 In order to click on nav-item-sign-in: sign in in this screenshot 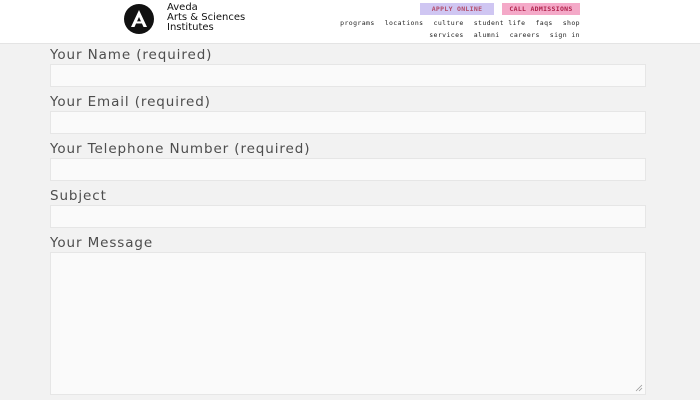, I will do `click(565, 35)`.